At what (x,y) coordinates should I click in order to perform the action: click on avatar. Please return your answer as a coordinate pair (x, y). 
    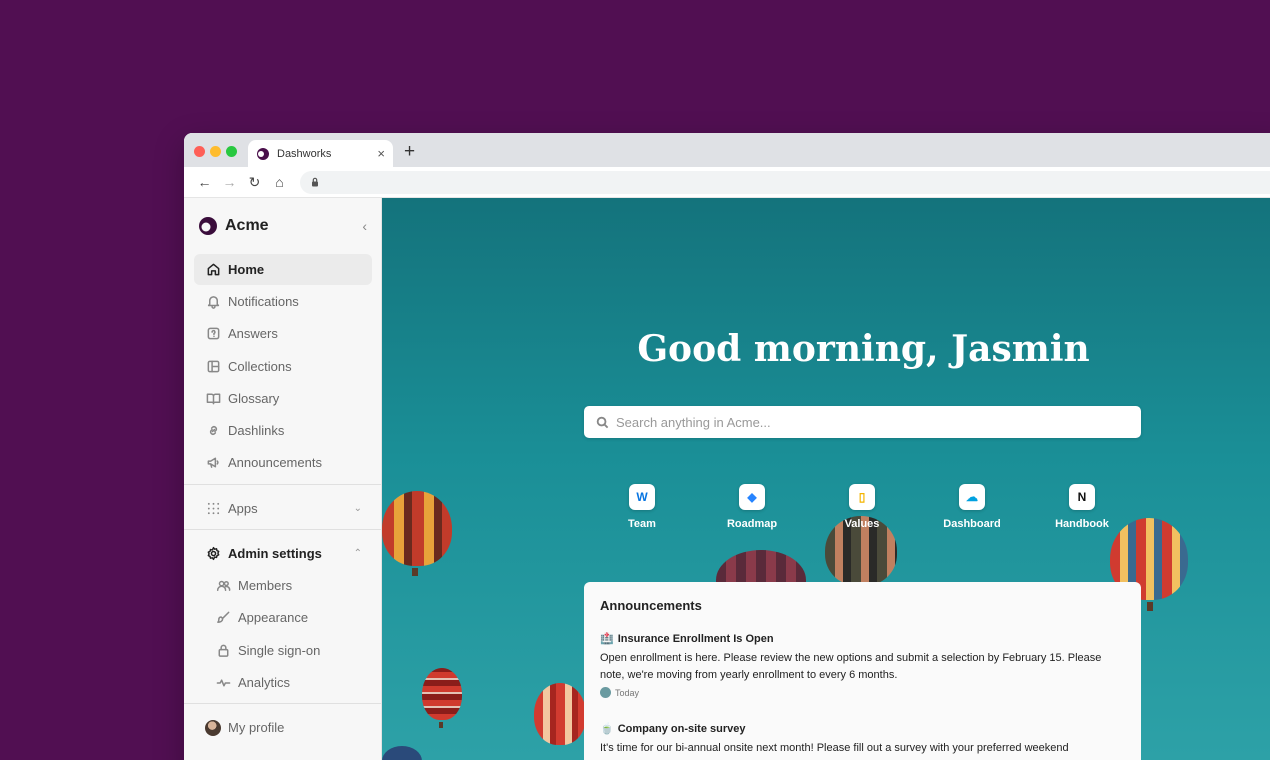
    Looking at the image, I should click on (213, 727).